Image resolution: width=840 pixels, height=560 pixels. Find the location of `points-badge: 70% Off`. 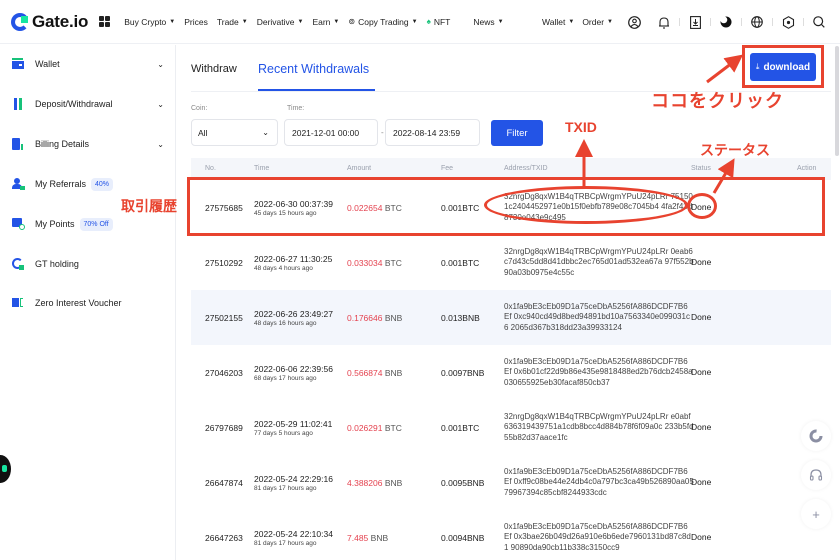

points-badge: 70% Off is located at coordinates (96, 224).